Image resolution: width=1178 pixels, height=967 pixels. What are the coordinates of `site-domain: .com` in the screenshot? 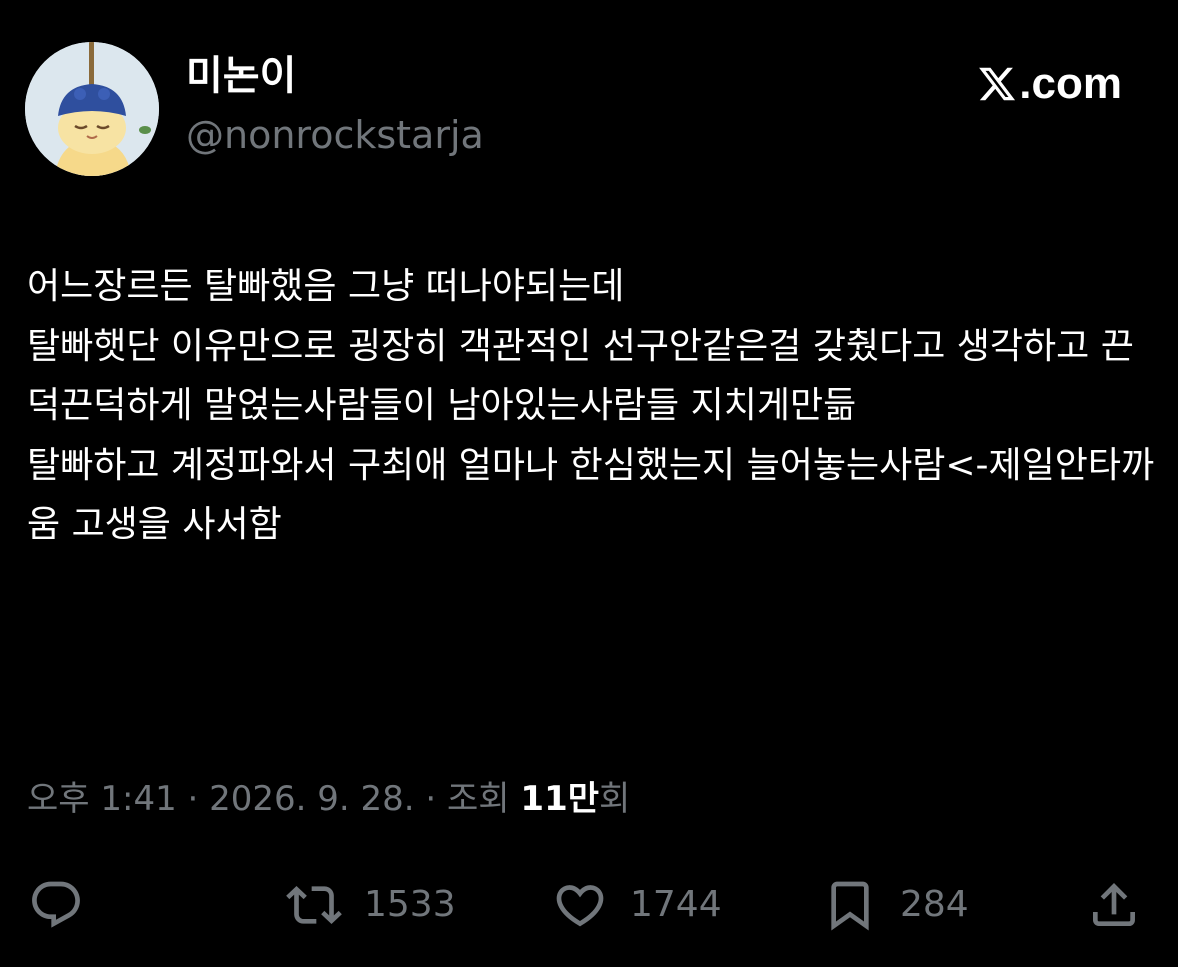 It's located at (1070, 83).